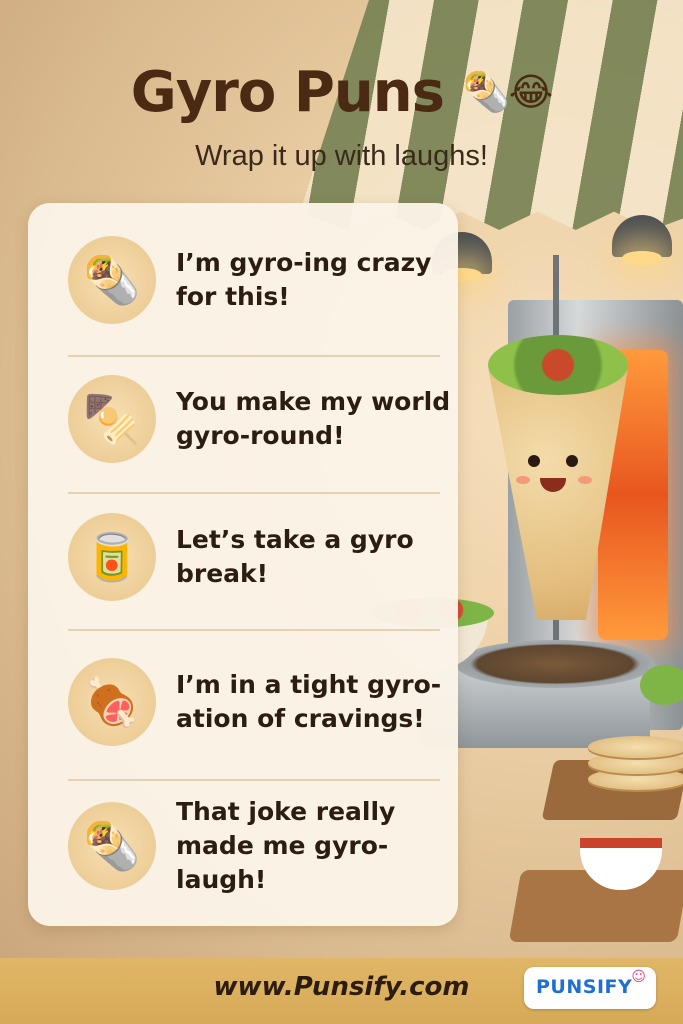  What do you see at coordinates (112, 280) in the screenshot?
I see `wrap-icon: 🌯` at bounding box center [112, 280].